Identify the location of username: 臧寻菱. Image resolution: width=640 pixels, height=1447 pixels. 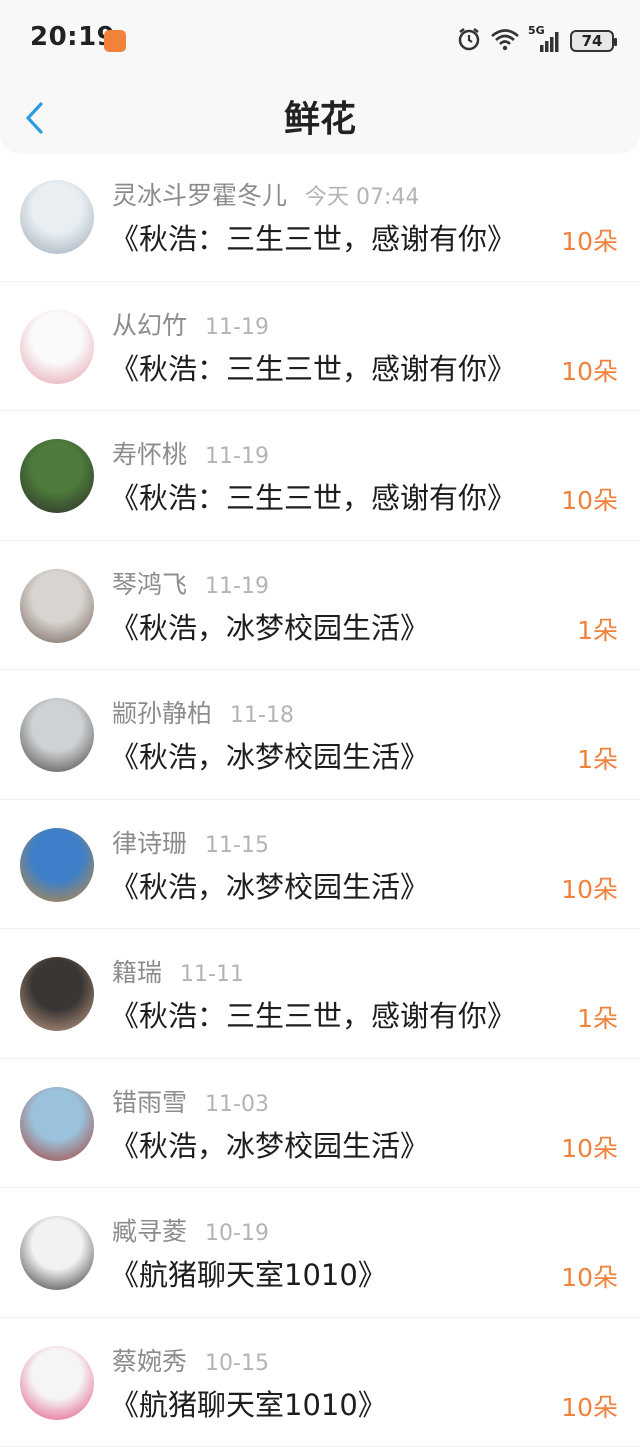
(149, 1230).